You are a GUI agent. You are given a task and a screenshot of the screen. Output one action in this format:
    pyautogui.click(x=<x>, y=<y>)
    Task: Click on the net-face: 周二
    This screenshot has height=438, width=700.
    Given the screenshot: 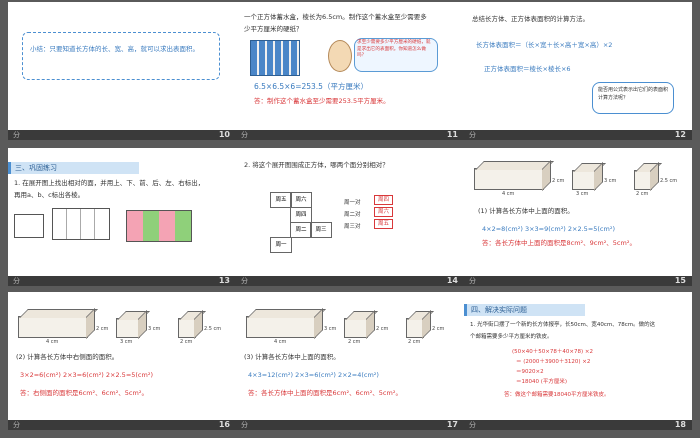 What is the action you would take?
    pyautogui.click(x=301, y=230)
    